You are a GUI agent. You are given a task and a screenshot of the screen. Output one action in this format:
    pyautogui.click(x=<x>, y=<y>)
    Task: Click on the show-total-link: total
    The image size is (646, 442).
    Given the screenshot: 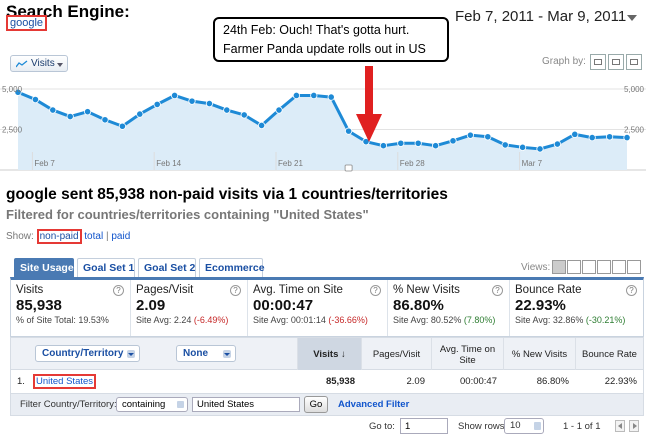 What is the action you would take?
    pyautogui.click(x=93, y=236)
    